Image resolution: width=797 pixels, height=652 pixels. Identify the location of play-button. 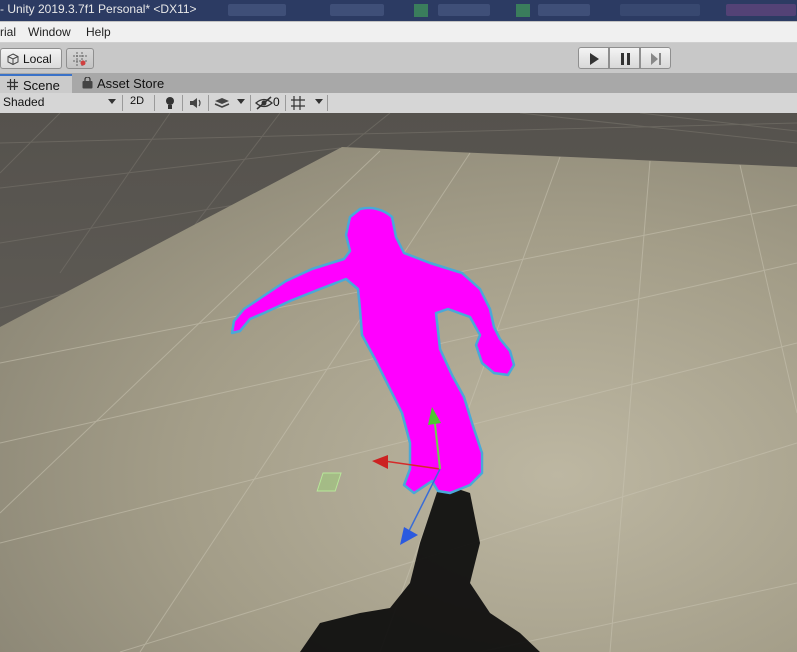
(593, 58).